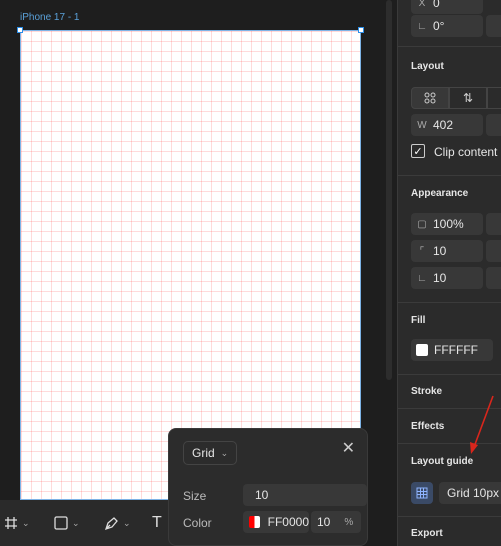  What do you see at coordinates (288, 522) in the screenshot?
I see `color-hex: FF0000` at bounding box center [288, 522].